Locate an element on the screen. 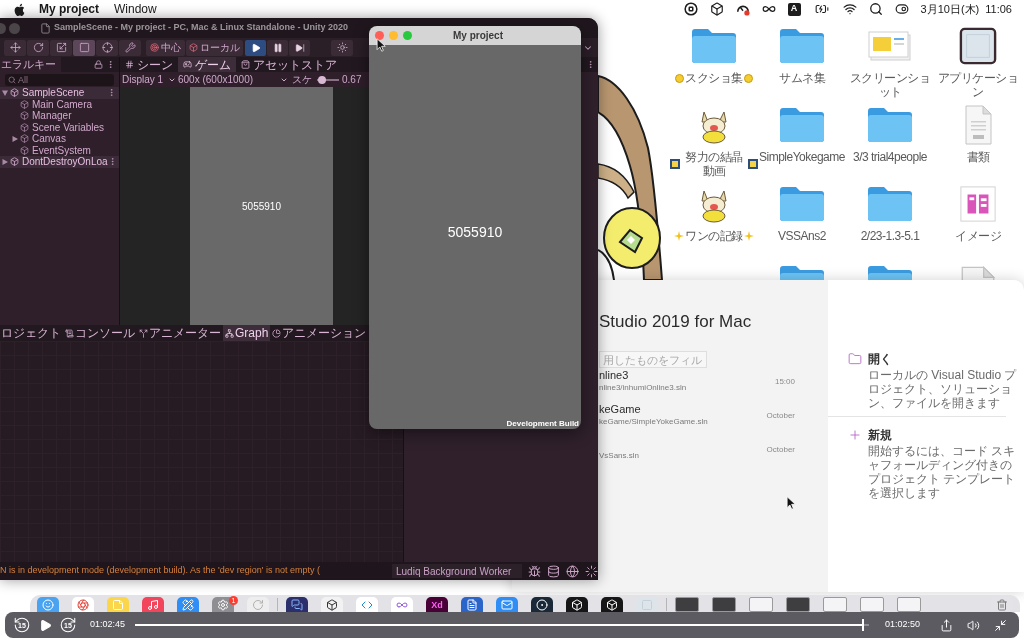  stop-circle-icon is located at coordinates (690, 9).